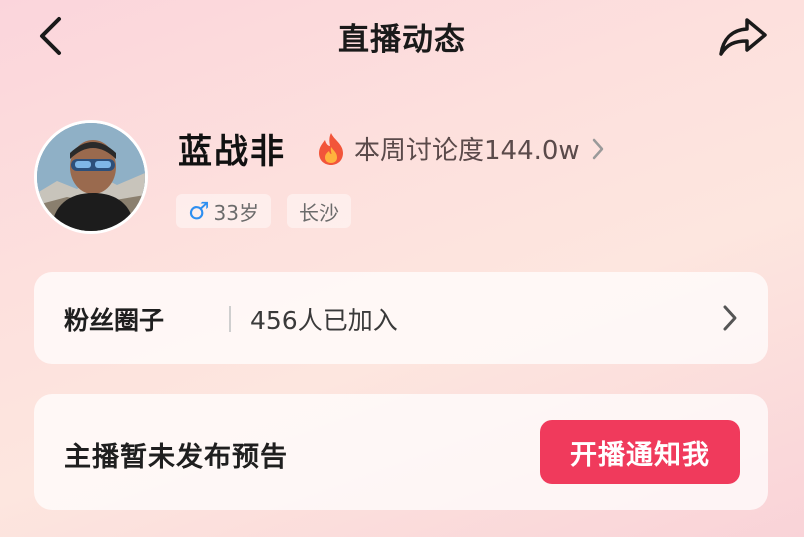  What do you see at coordinates (331, 148) in the screenshot?
I see `flame-icon` at bounding box center [331, 148].